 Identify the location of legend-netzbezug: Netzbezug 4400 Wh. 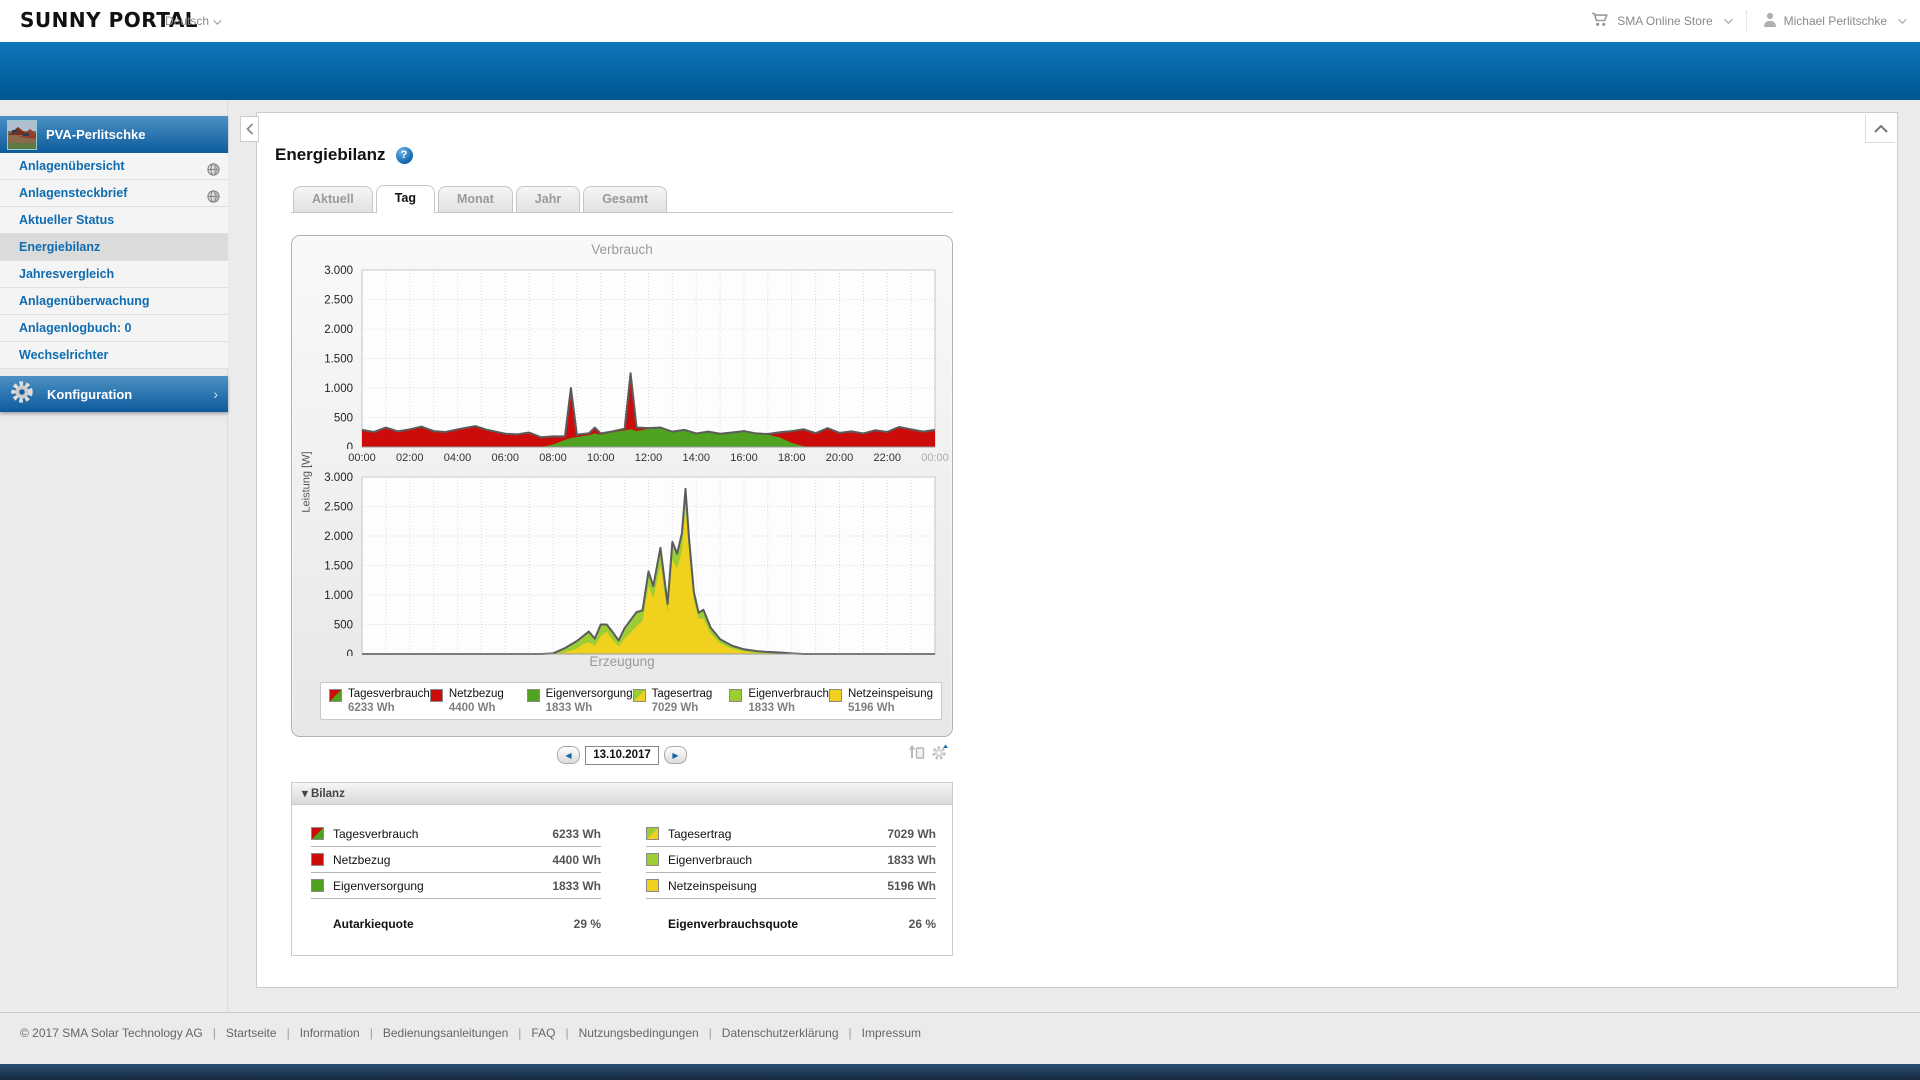
(478, 701).